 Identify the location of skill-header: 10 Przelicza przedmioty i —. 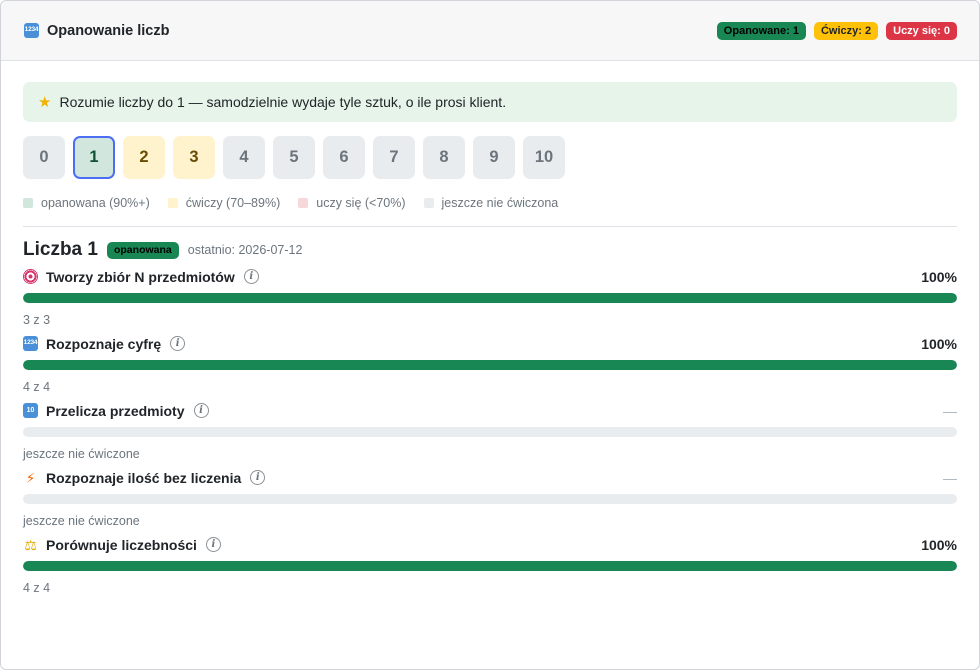
(490, 410).